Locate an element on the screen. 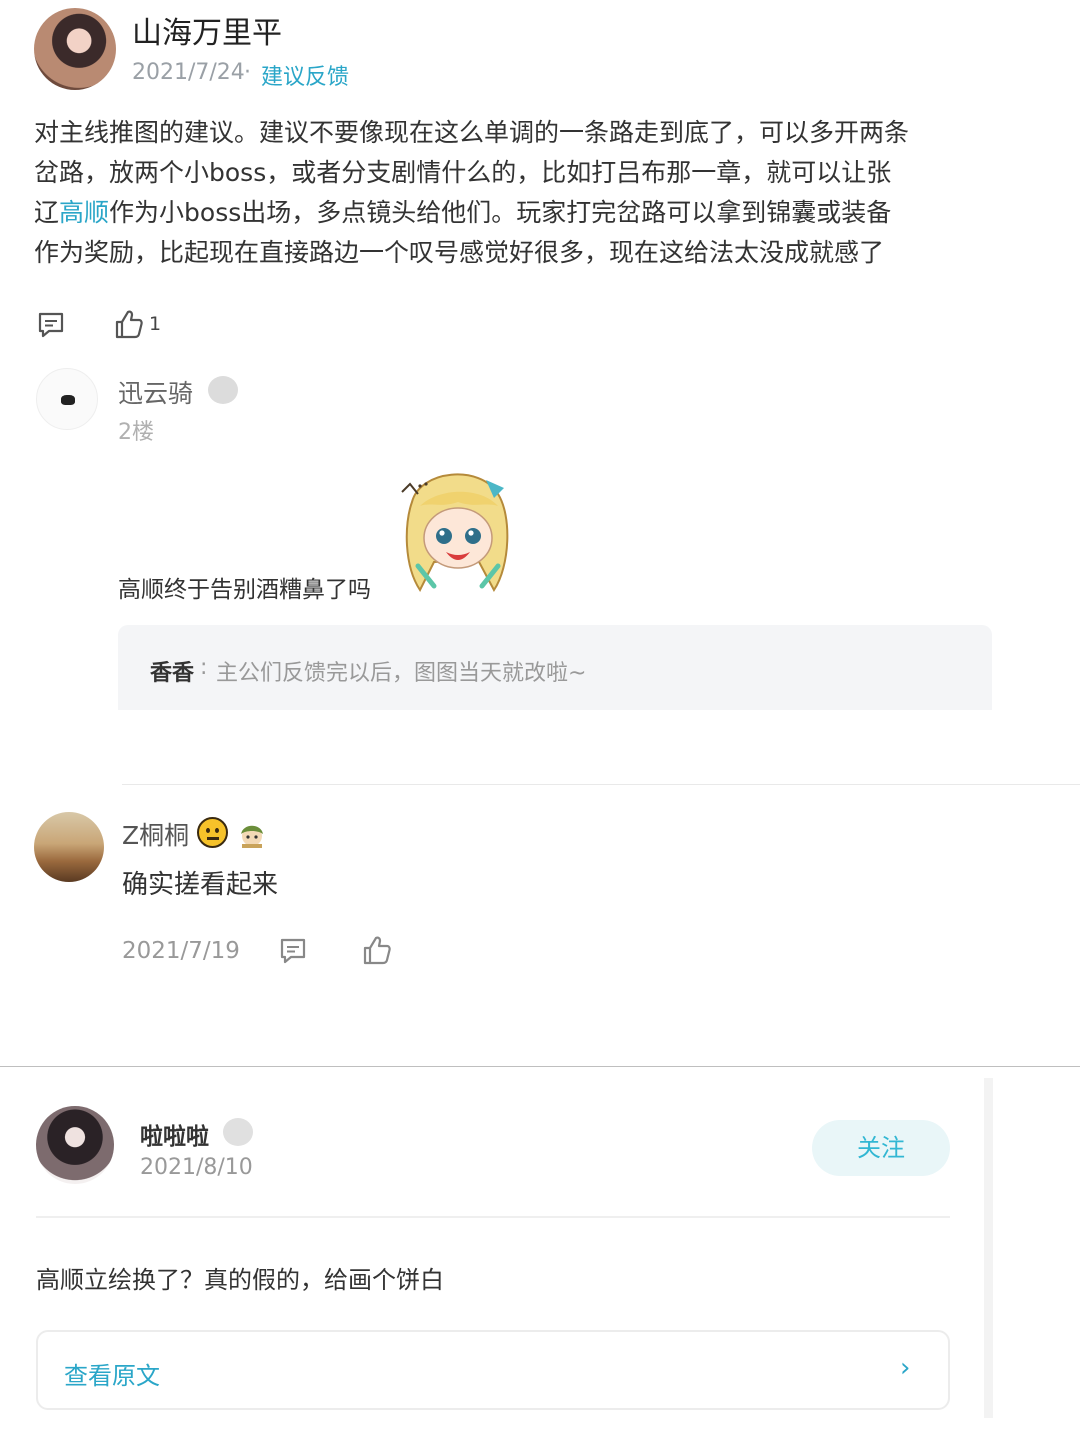 The width and height of the screenshot is (1080, 1439). reply-box: 香香 : 主公们反馈完以后，图图当天就改啦~ is located at coordinates (555, 667).